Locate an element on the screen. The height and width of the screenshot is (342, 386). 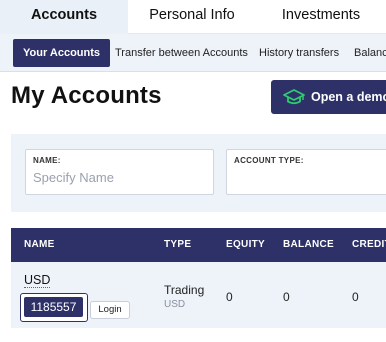
account-type-filter-label: ACCOUNT TYPE: is located at coordinates (269, 160).